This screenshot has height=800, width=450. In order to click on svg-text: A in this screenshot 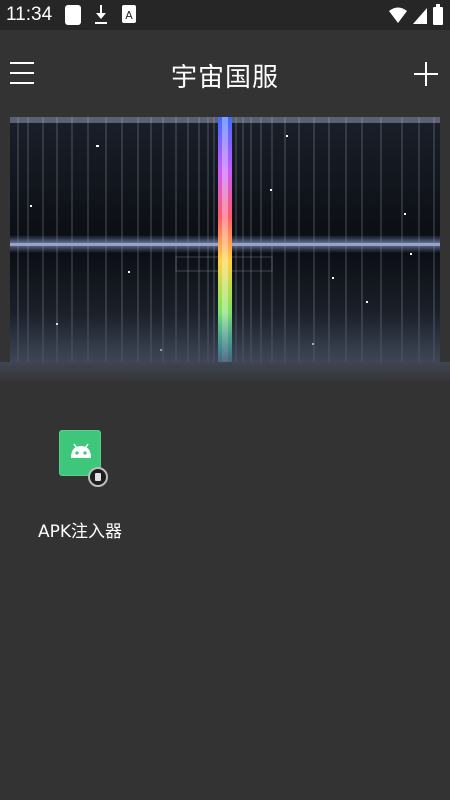, I will do `click(129, 15)`.